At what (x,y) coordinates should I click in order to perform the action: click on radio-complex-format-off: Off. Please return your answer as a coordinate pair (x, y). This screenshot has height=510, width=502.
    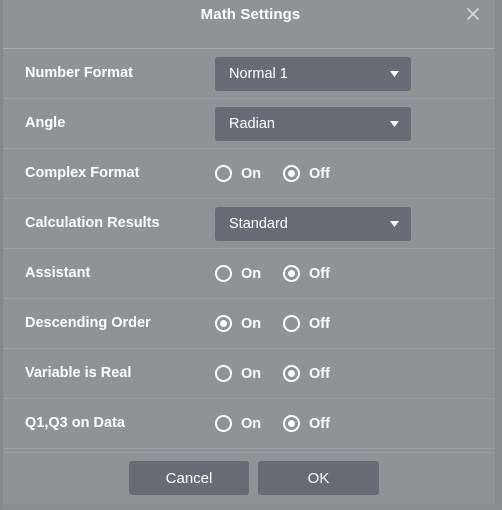
    Looking at the image, I should click on (306, 173).